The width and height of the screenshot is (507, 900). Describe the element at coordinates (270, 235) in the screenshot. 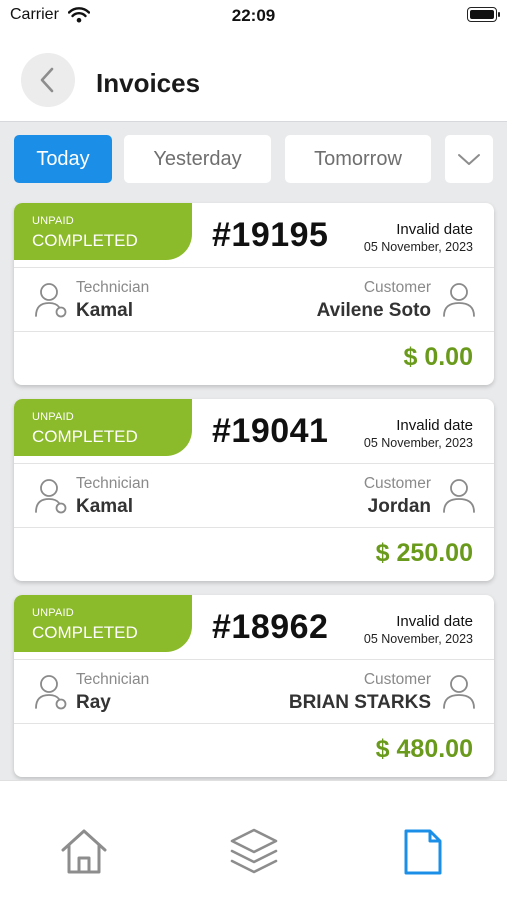

I see `invoice-number: #19195` at that location.